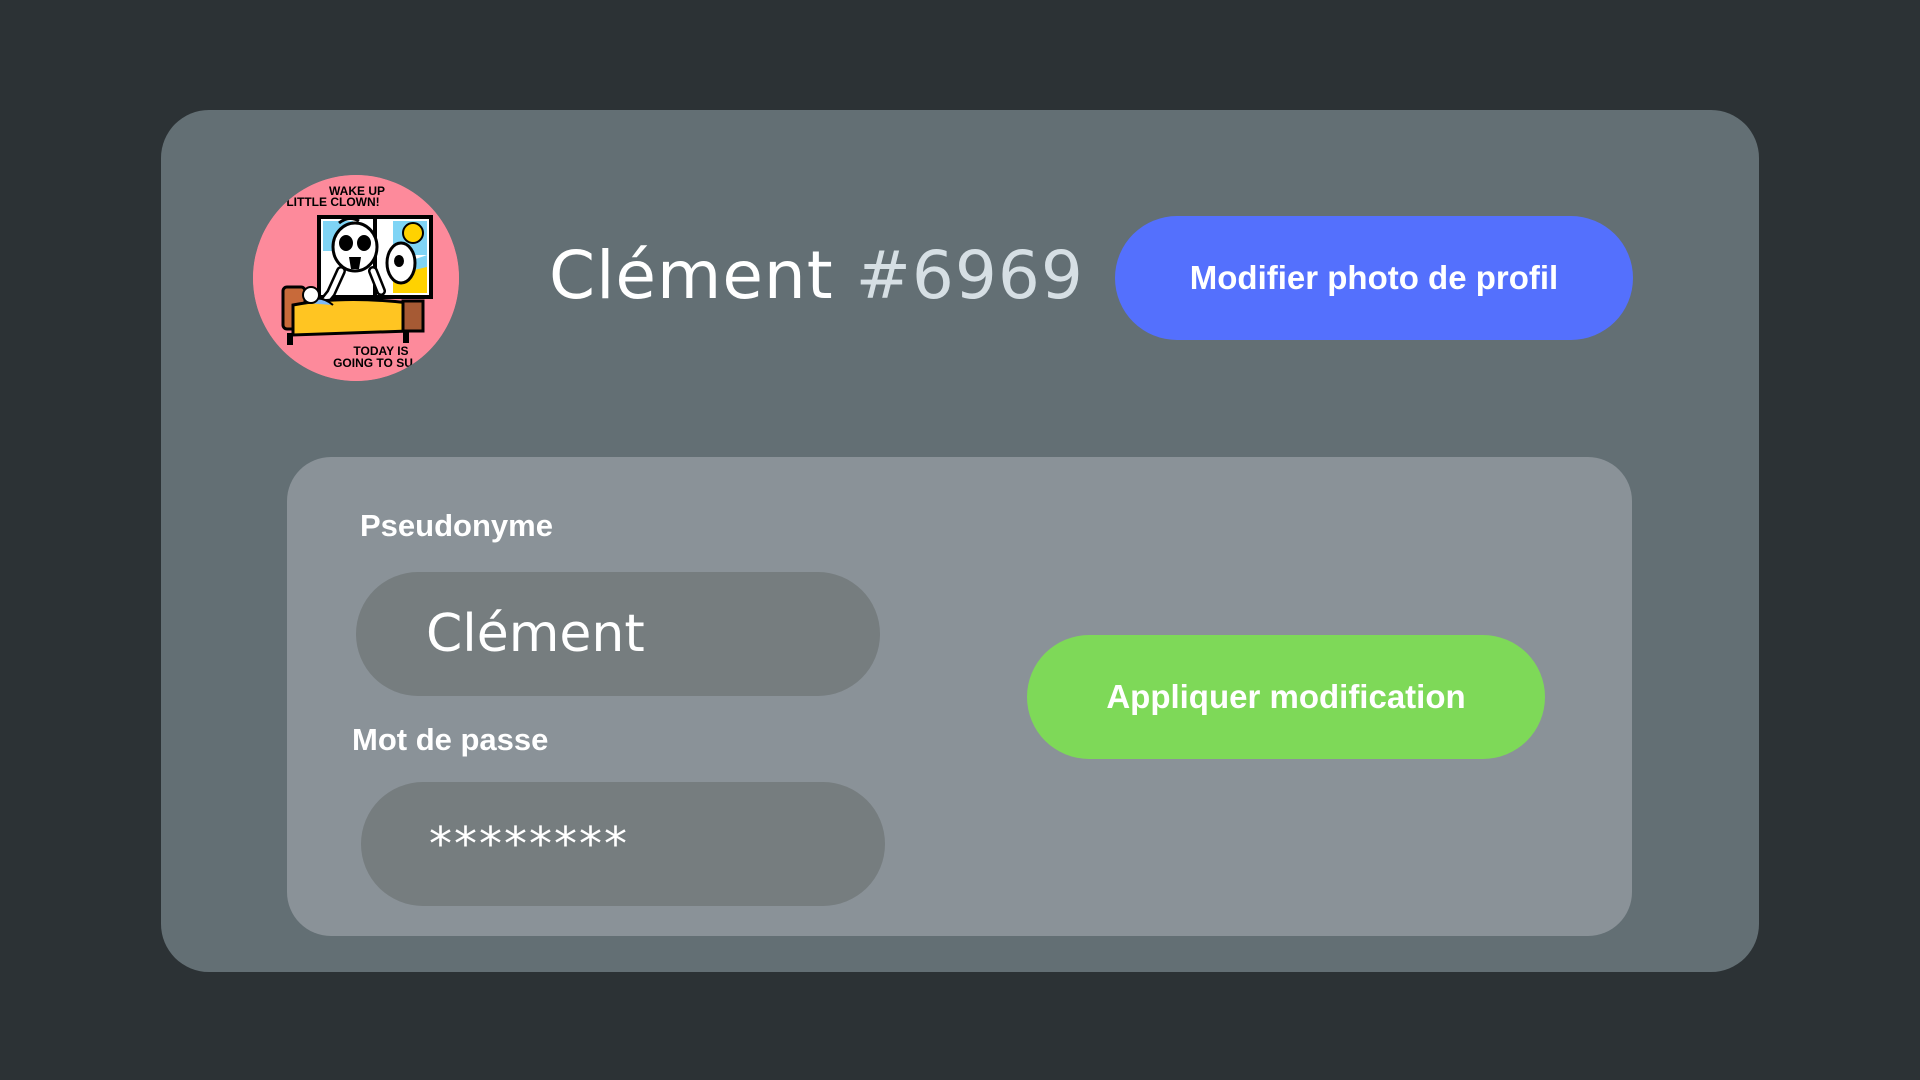 Image resolution: width=1920 pixels, height=1080 pixels. What do you see at coordinates (456, 525) in the screenshot?
I see `username-label: Pseudonyme` at bounding box center [456, 525].